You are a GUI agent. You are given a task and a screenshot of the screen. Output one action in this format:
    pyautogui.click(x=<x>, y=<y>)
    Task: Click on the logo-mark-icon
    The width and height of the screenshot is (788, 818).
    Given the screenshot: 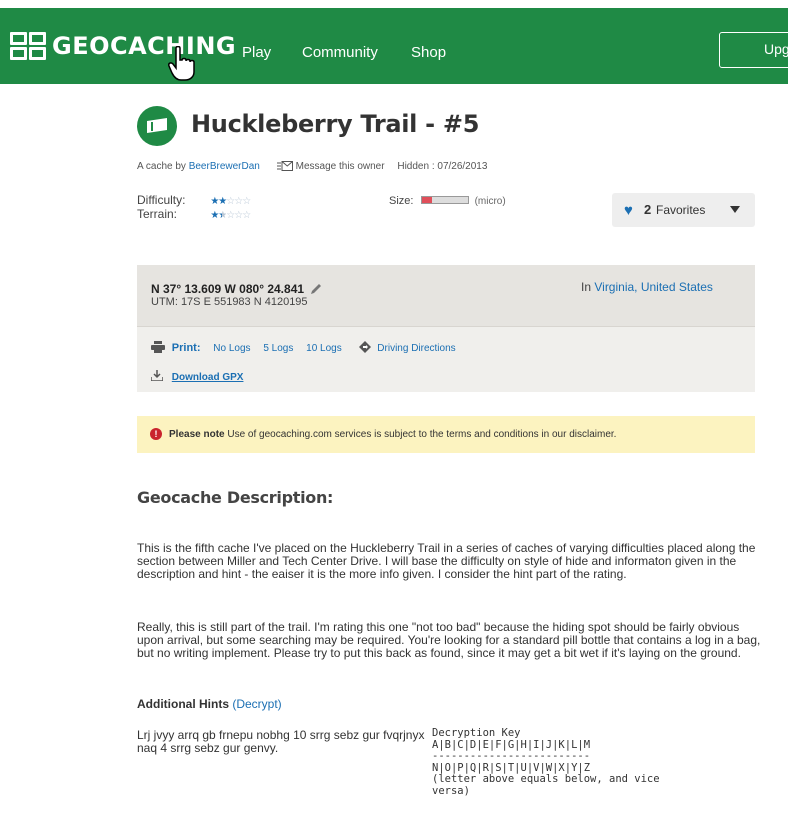 What is the action you would take?
    pyautogui.click(x=28, y=46)
    